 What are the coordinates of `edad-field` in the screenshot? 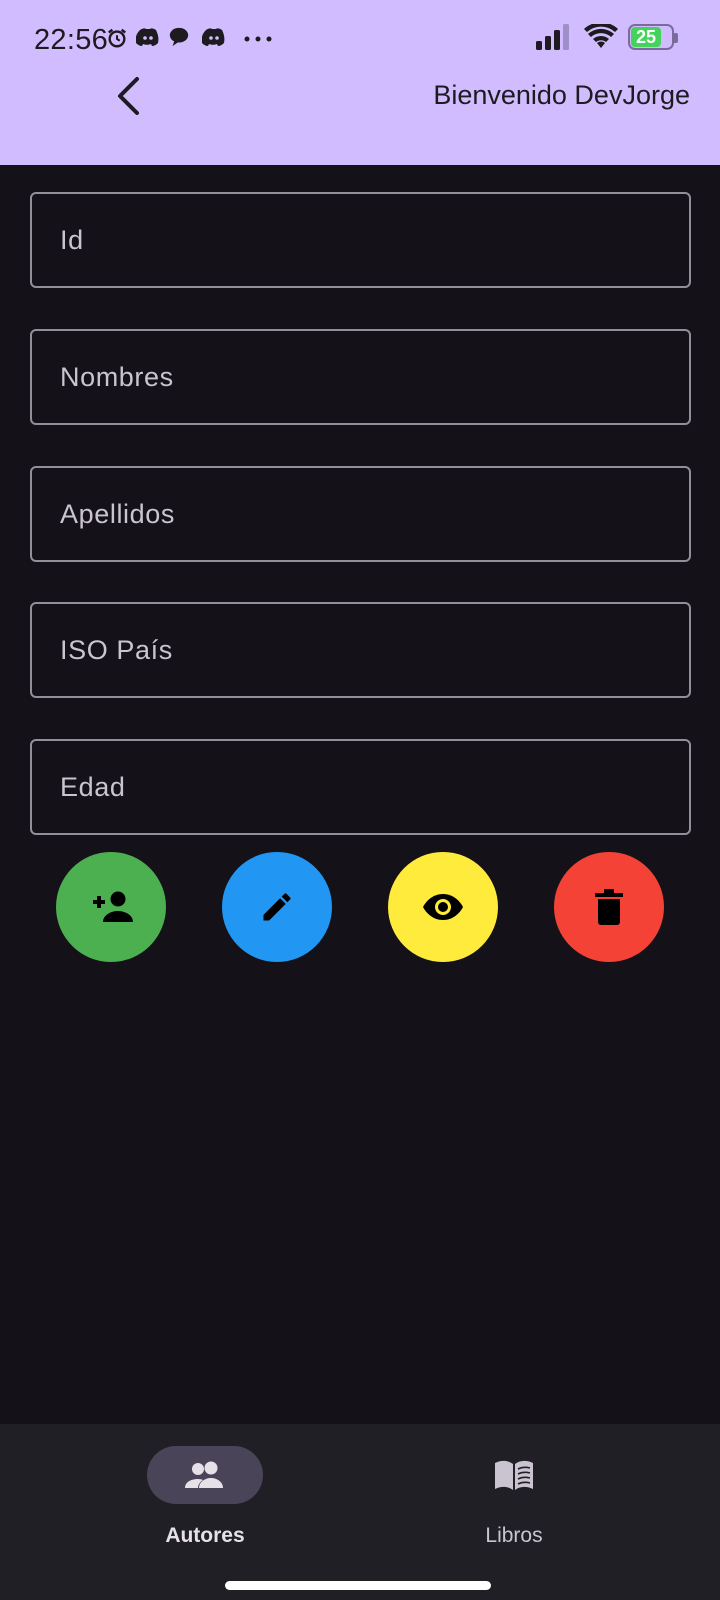 It's located at (360, 787).